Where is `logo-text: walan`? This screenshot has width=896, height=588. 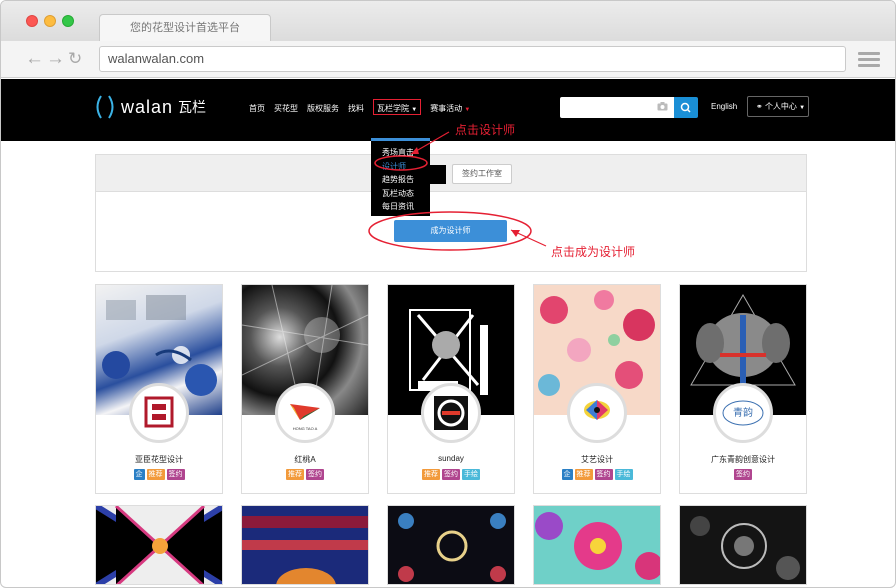
logo-text: walan is located at coordinates (147, 106).